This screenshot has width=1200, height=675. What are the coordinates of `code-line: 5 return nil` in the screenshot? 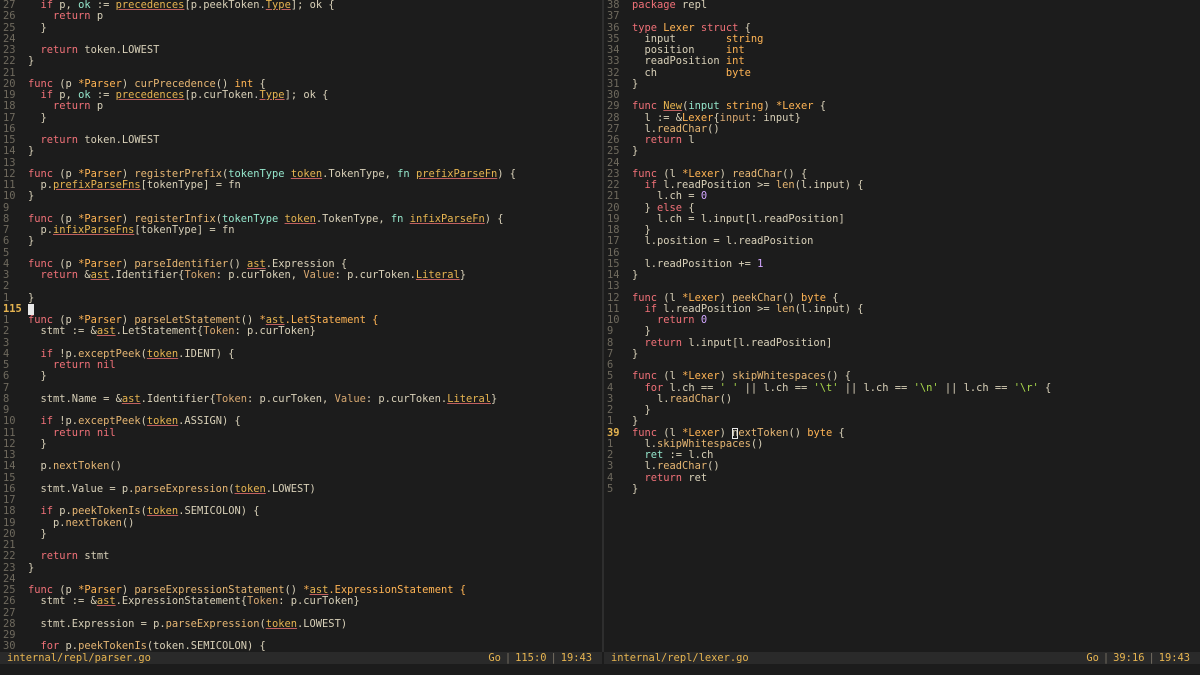 It's located at (301, 365).